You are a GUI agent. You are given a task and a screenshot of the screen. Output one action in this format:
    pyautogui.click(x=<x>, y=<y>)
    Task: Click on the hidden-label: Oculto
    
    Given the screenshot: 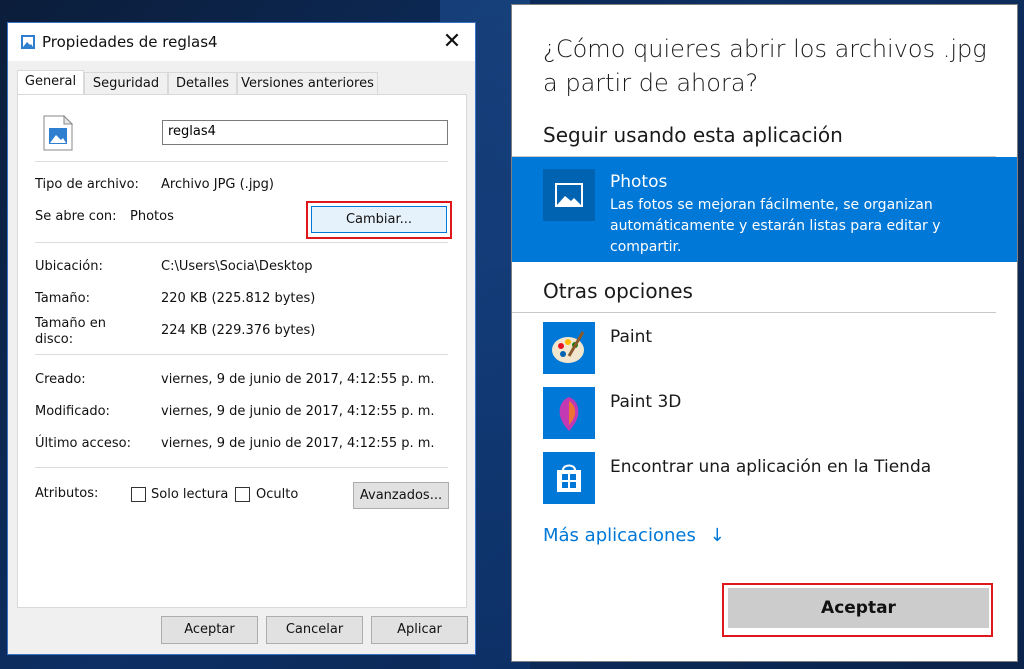 What is the action you would take?
    pyautogui.click(x=277, y=495)
    